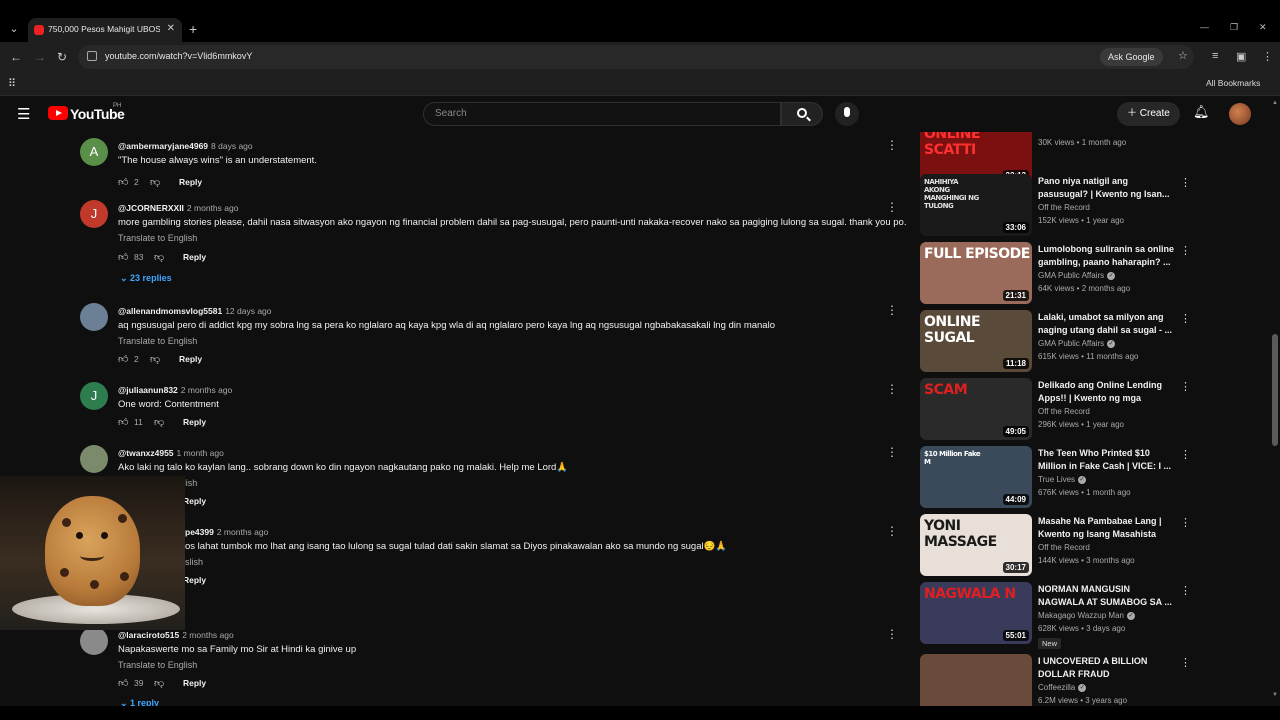  I want to click on comment-time: 8 days ago, so click(232, 146).